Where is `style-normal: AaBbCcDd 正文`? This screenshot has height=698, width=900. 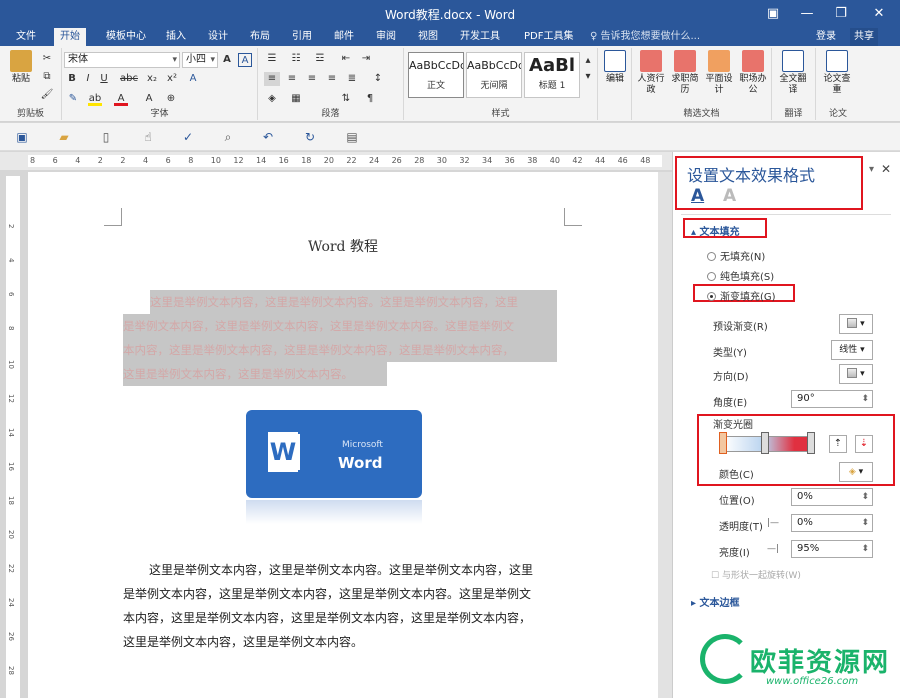
style-normal: AaBbCcDd 正文 is located at coordinates (436, 75).